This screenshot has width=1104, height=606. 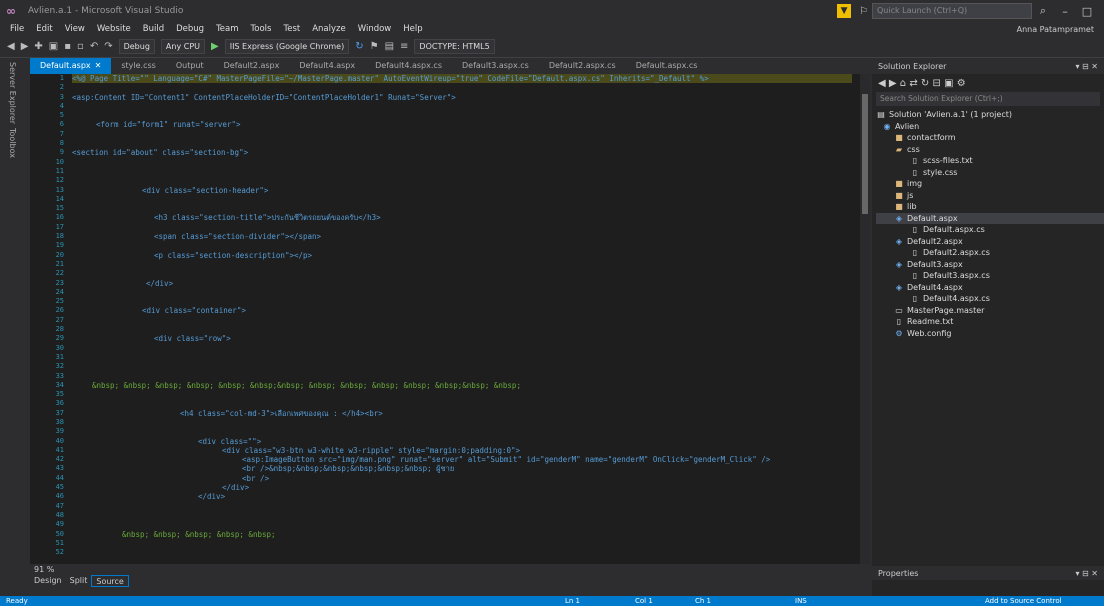 What do you see at coordinates (67, 46) in the screenshot?
I see `save-icon: ▪` at bounding box center [67, 46].